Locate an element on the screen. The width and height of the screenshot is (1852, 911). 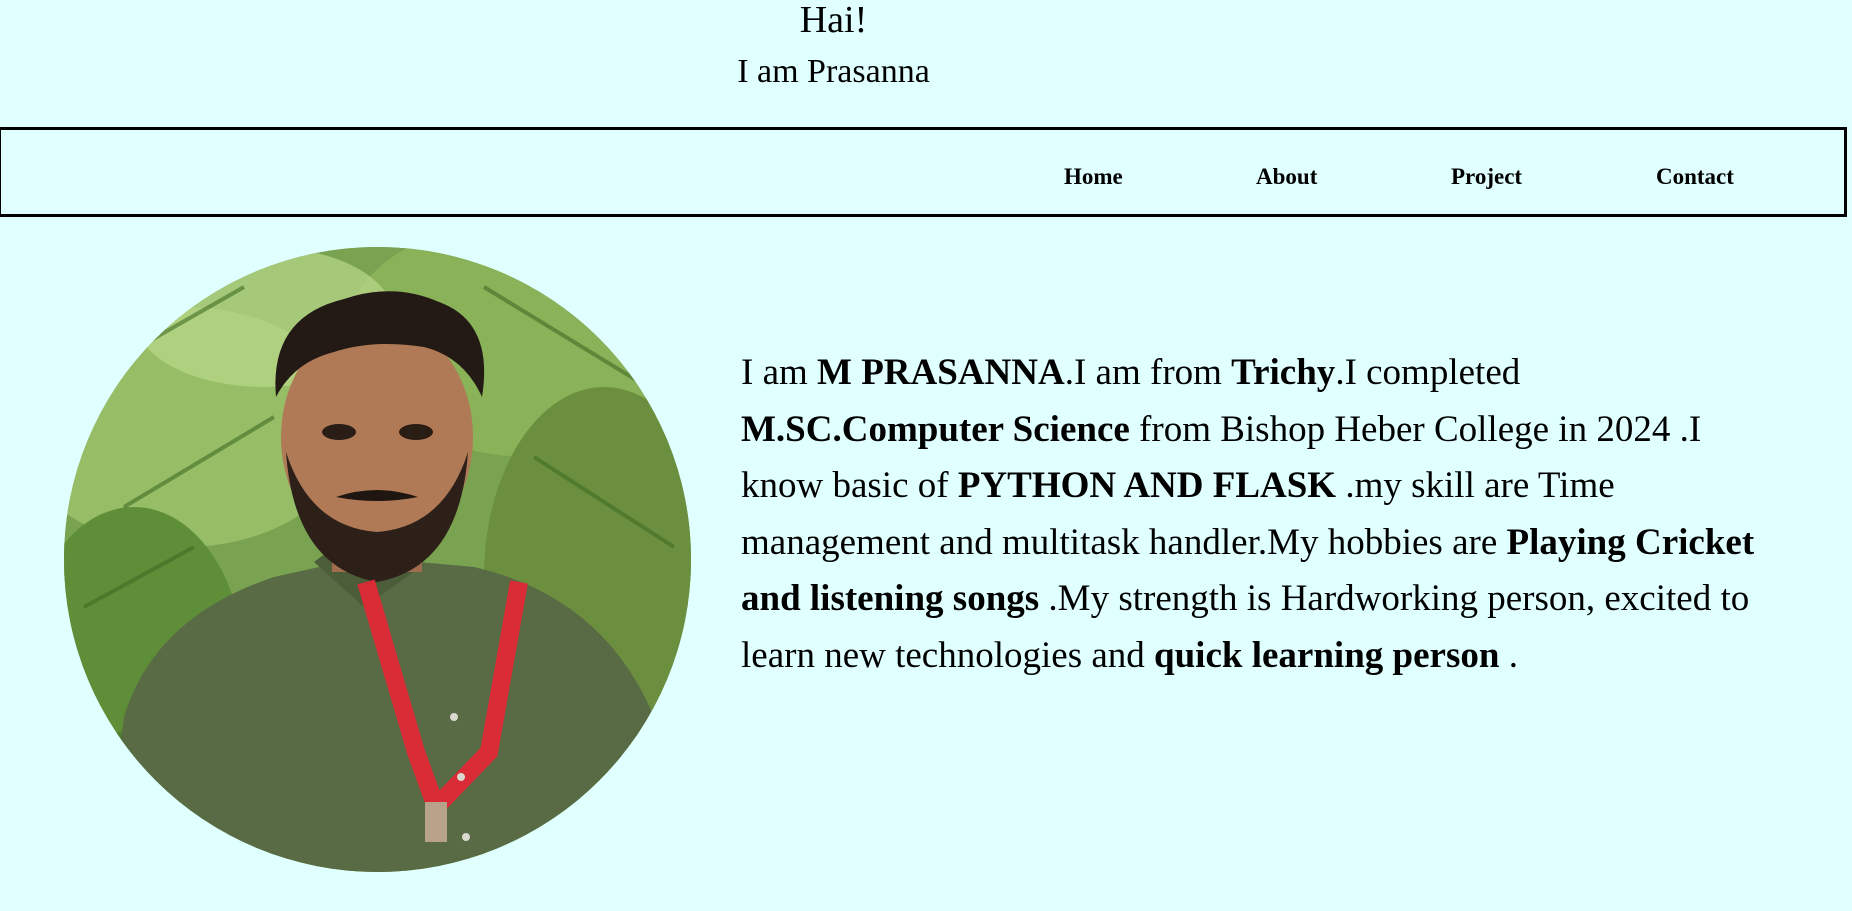
bio-text-7: . is located at coordinates (1508, 655).